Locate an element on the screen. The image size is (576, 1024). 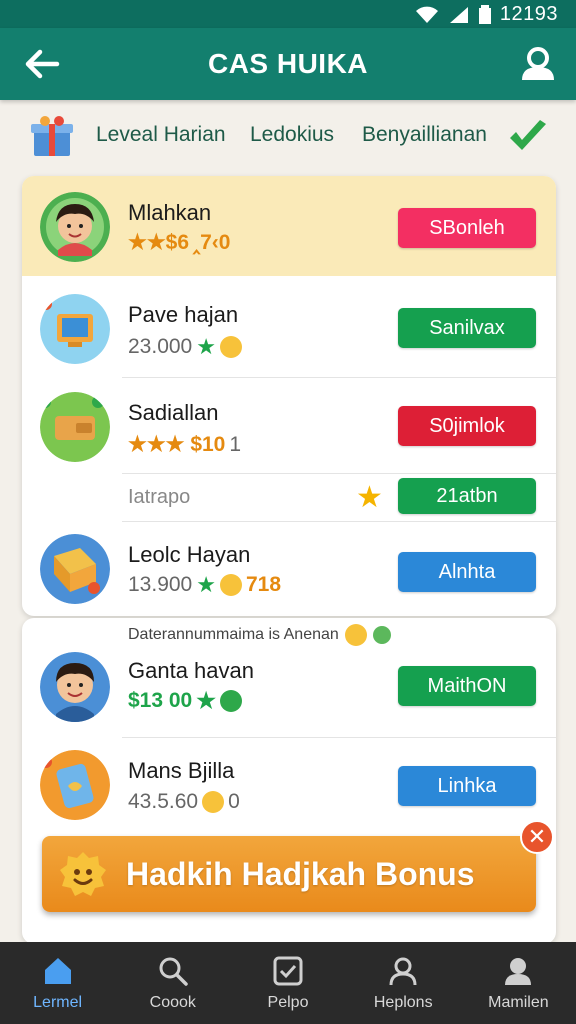
bottom-nav: Lermel Coook Pelpo Heplons Mamilen is located at coordinates (288, 983).